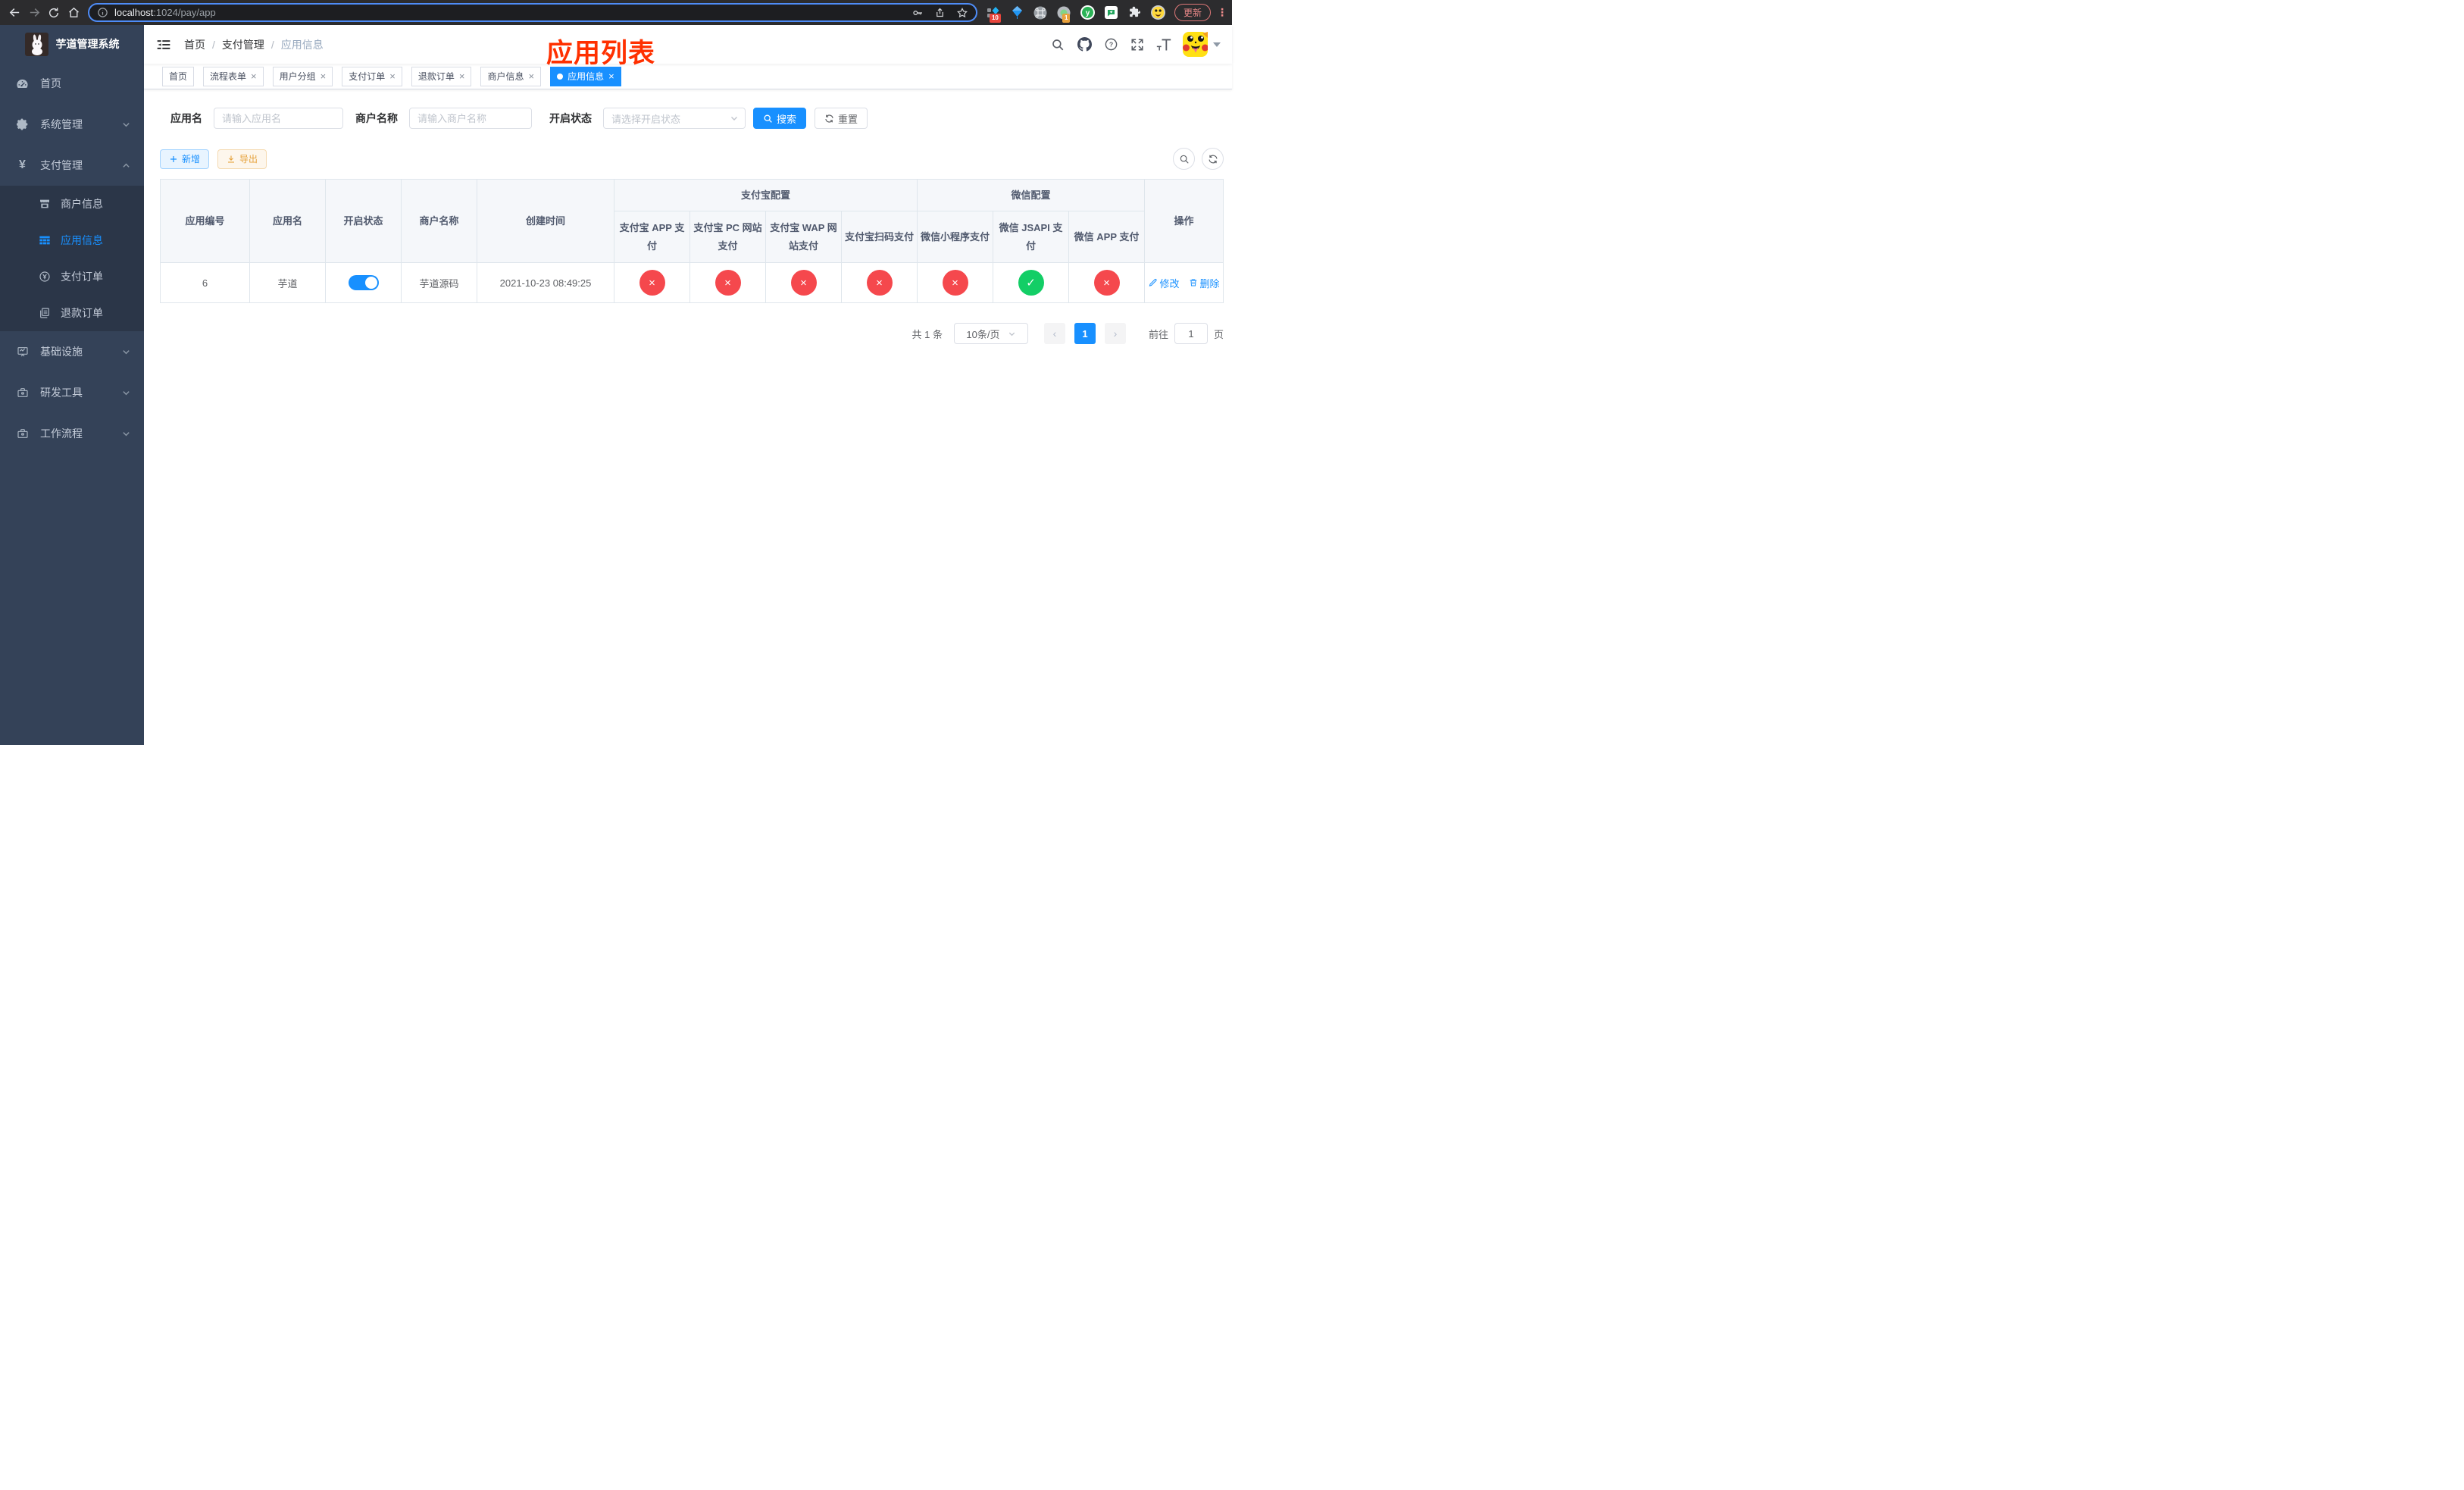 The width and height of the screenshot is (2464, 1490). I want to click on alipay-wap-status-icon: ×, so click(803, 283).